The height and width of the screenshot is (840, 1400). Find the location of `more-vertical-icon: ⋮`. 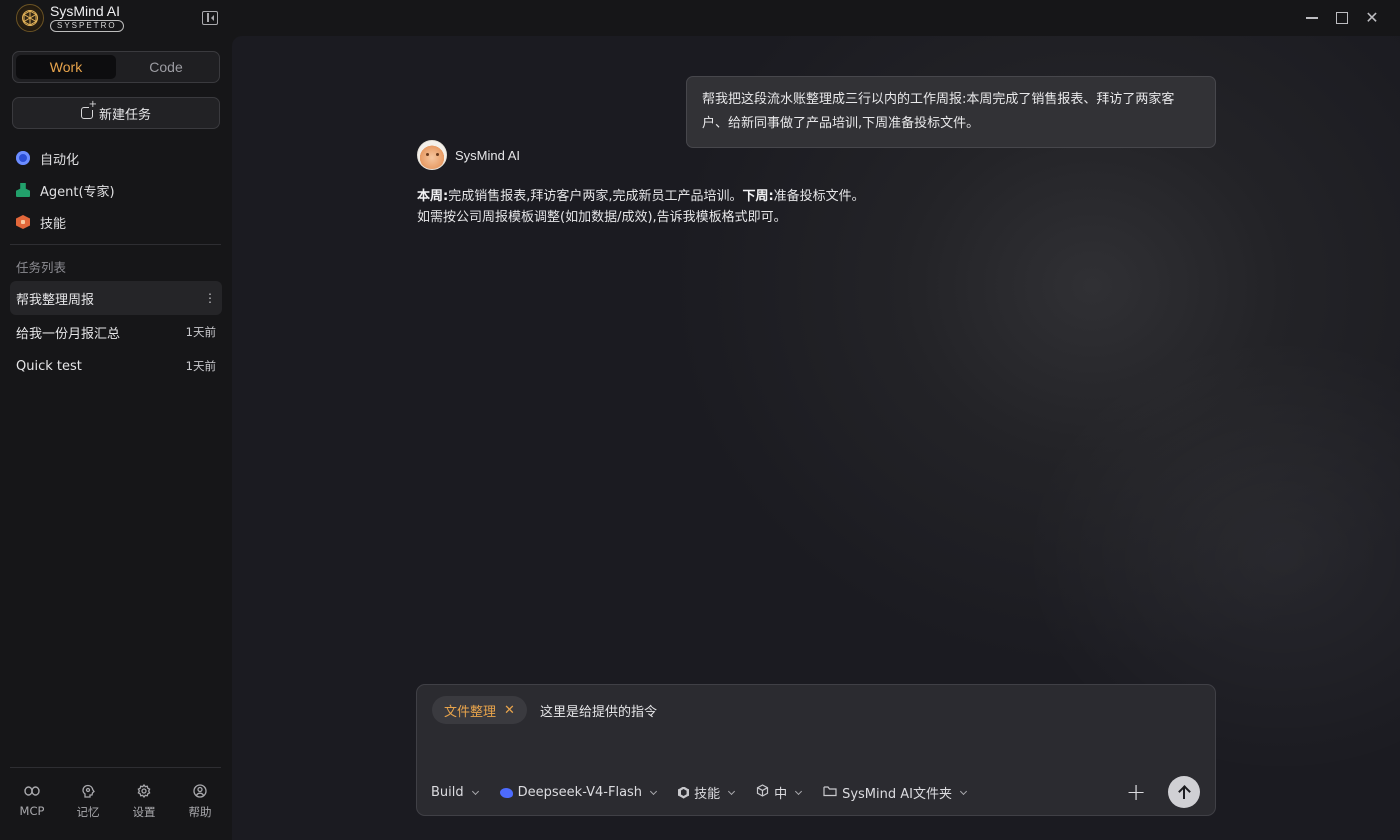

more-vertical-icon: ⋮ is located at coordinates (210, 298).